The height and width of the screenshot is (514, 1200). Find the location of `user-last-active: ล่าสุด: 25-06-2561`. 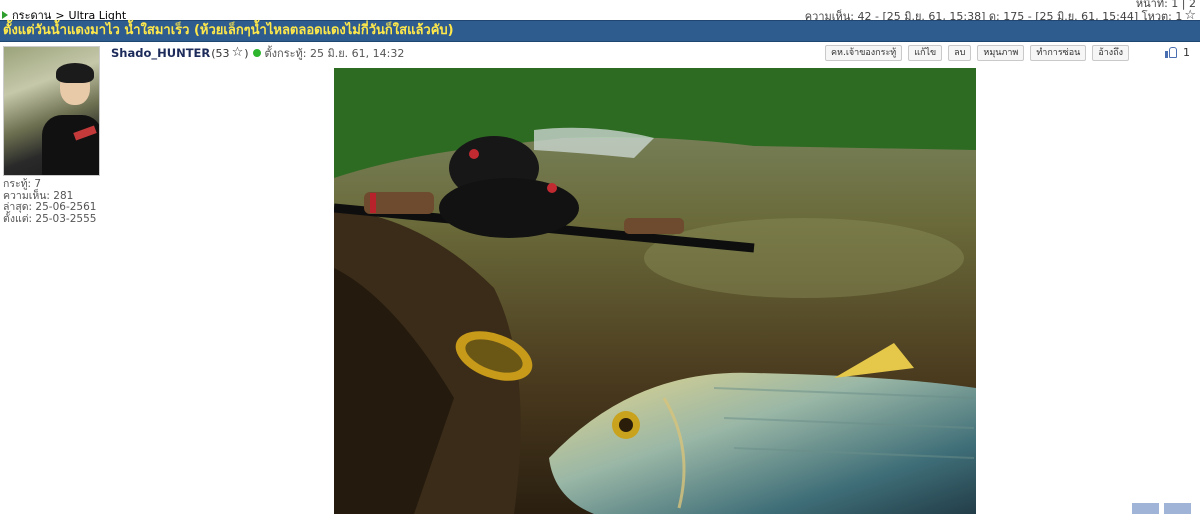

user-last-active: ล่าสุด: 25-06-2561 is located at coordinates (50, 207).